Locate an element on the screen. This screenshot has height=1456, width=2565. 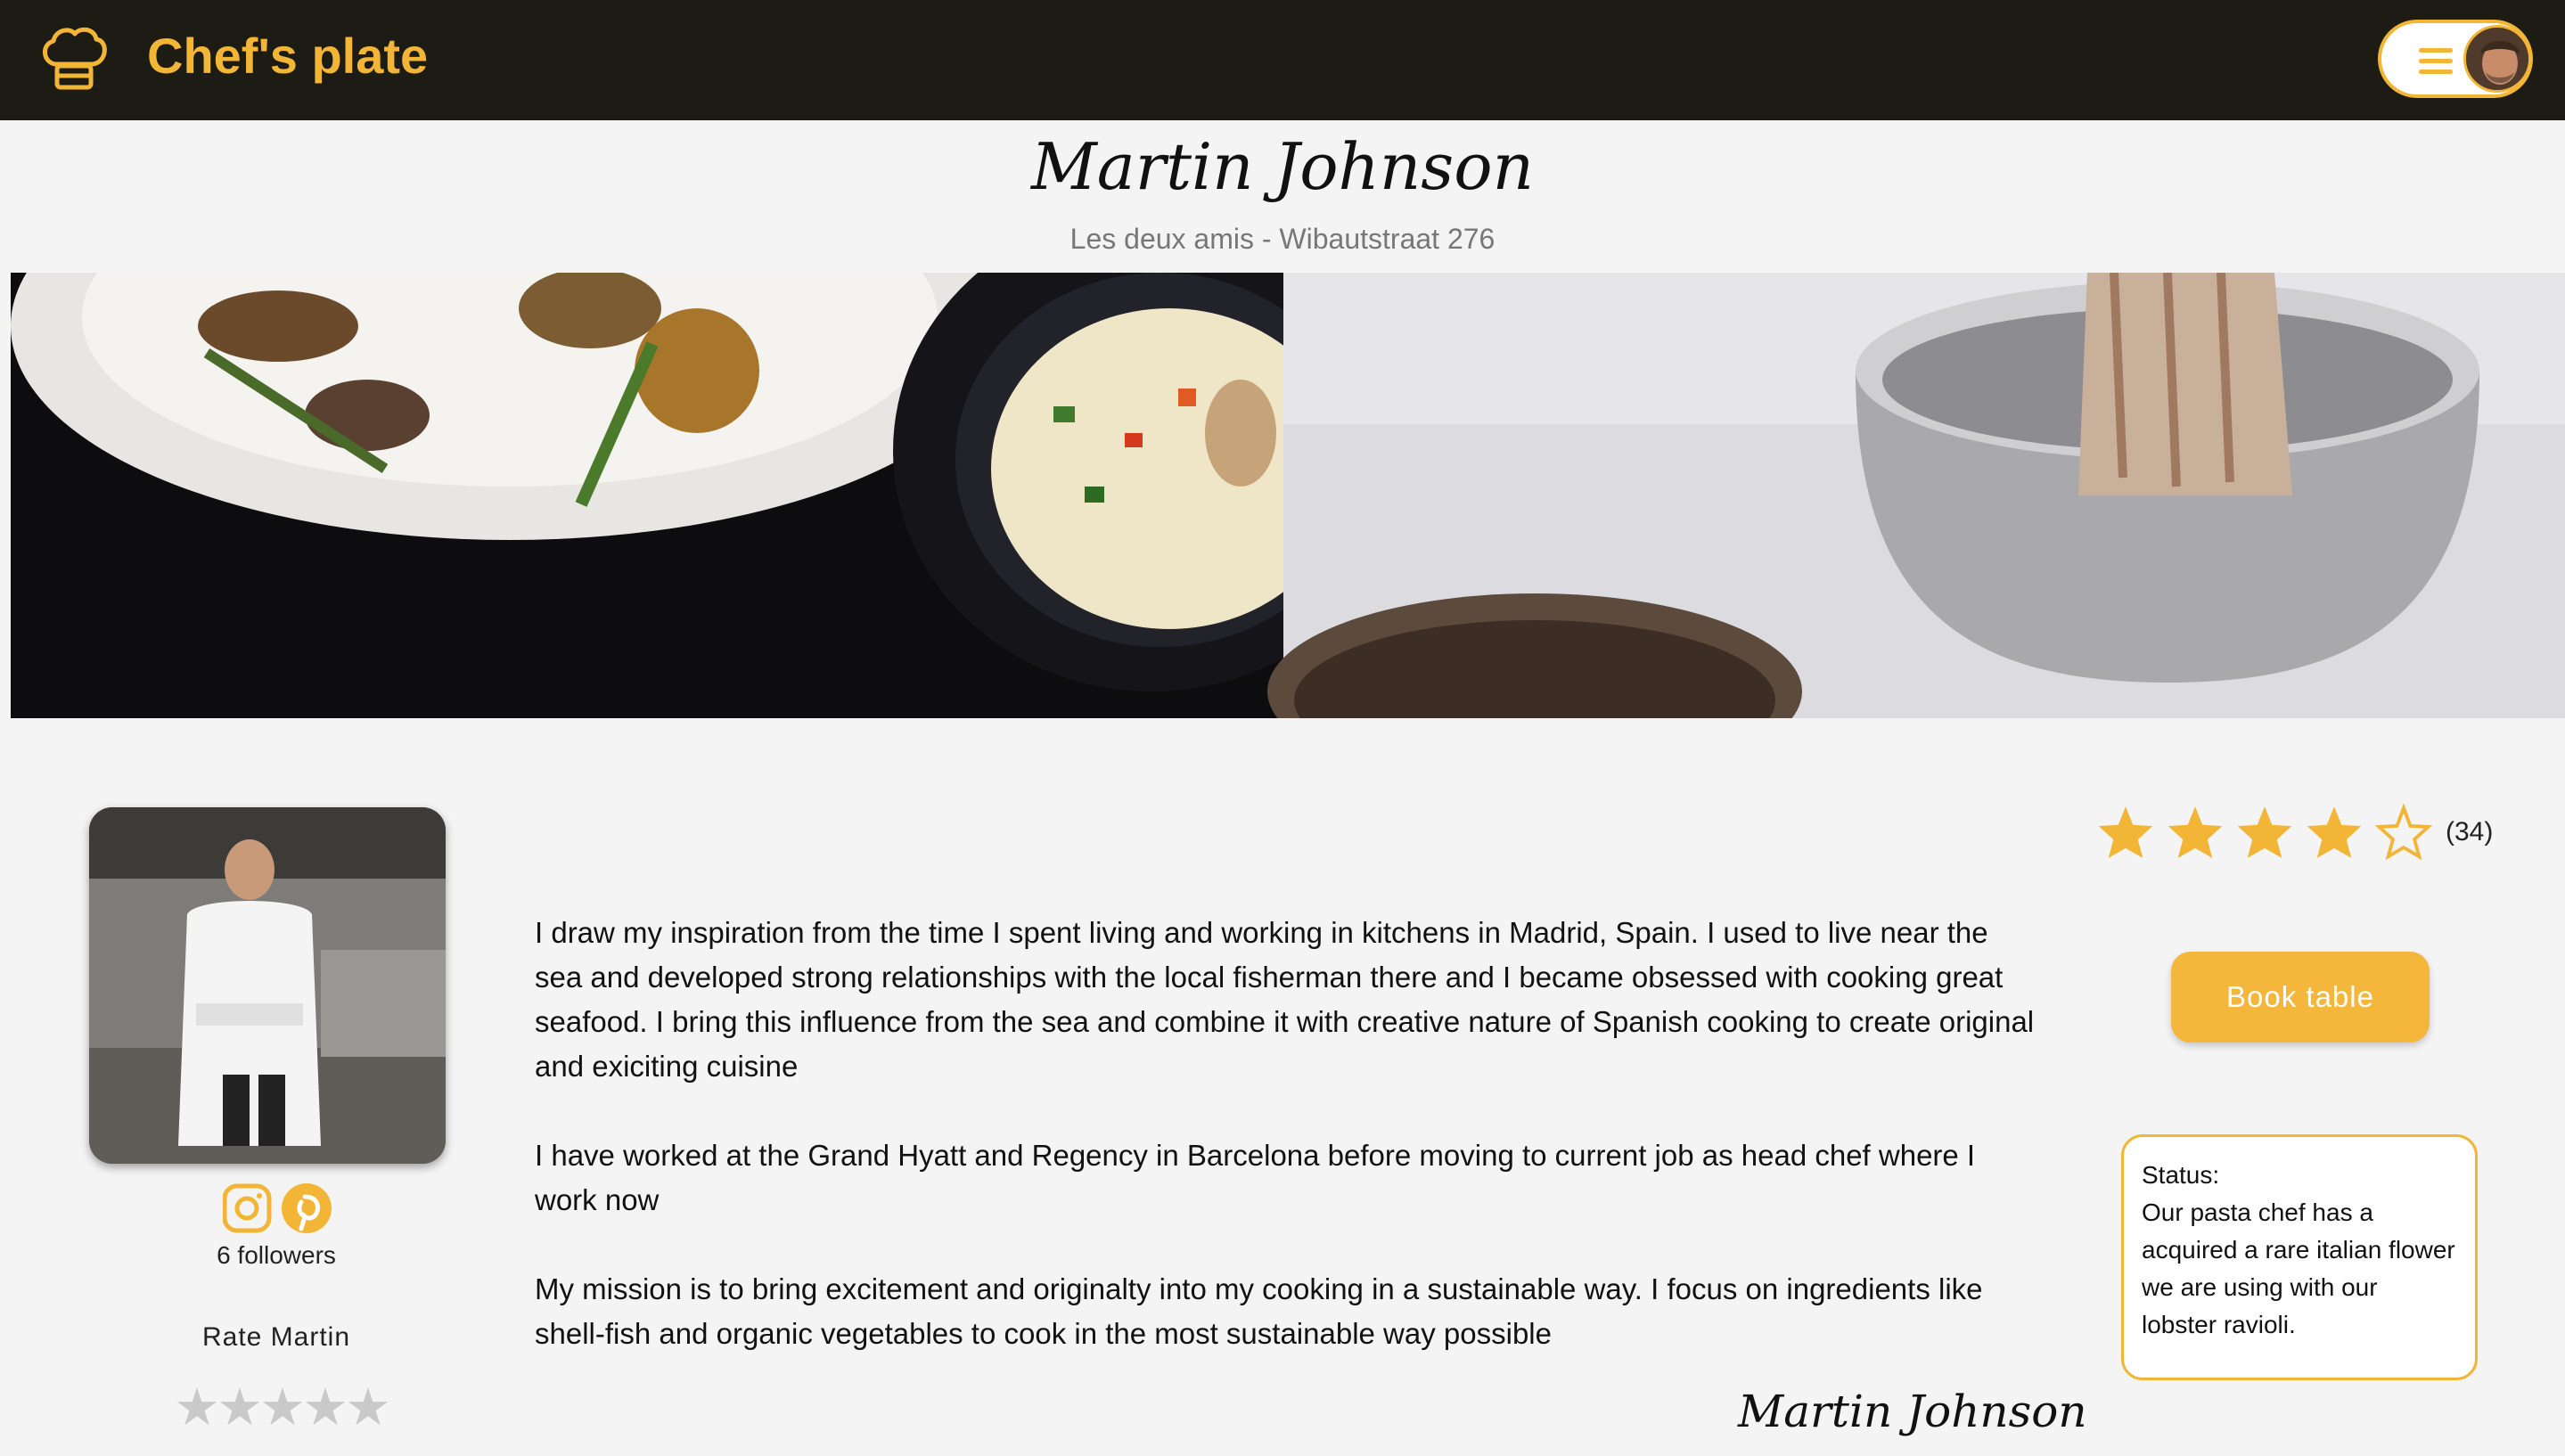
pinterest-icon is located at coordinates (307, 1208).